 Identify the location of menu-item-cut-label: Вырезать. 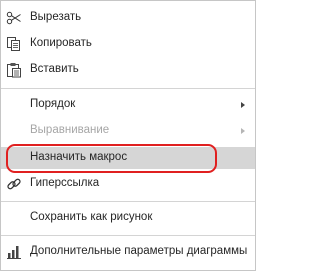
(56, 17).